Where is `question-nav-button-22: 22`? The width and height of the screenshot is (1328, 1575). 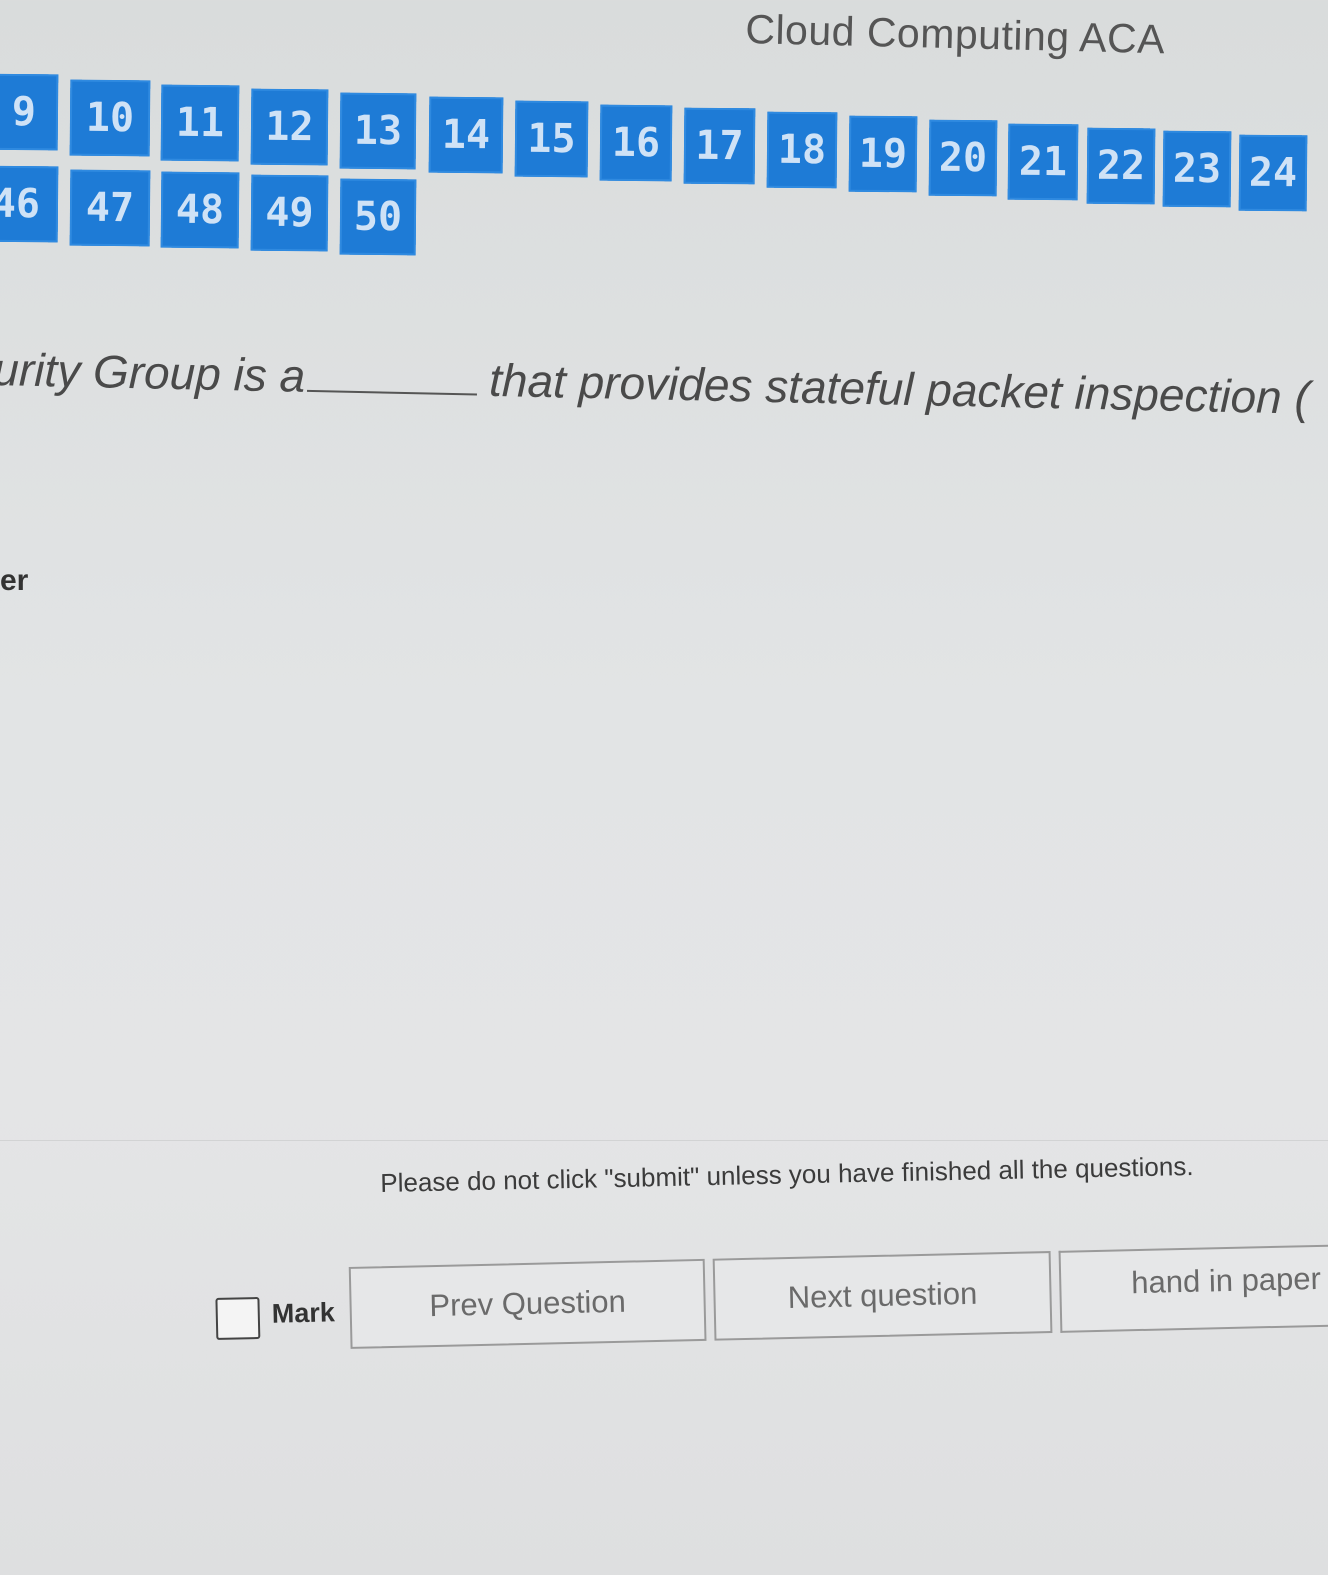
question-nav-button-22: 22 is located at coordinates (1121, 166).